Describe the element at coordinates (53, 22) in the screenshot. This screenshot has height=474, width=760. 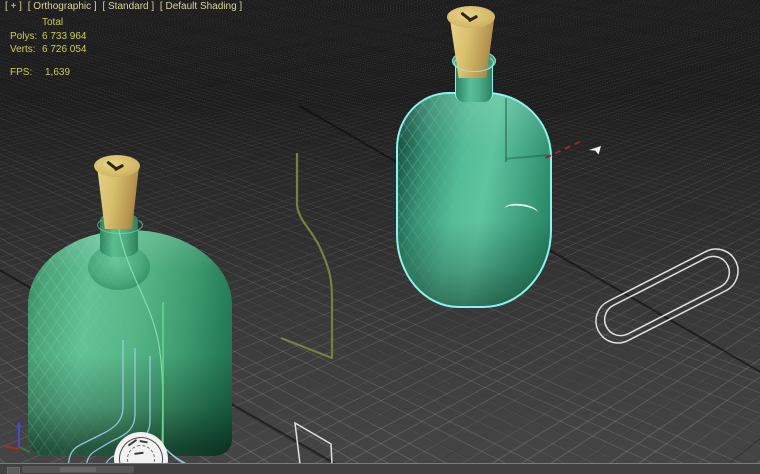
I see `stats-total-label: Total` at that location.